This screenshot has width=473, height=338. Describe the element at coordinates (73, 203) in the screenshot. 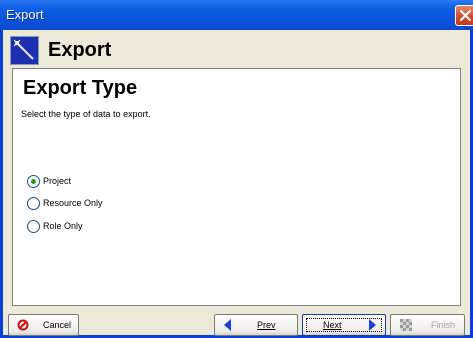

I see `radio-label: Resource Only` at that location.